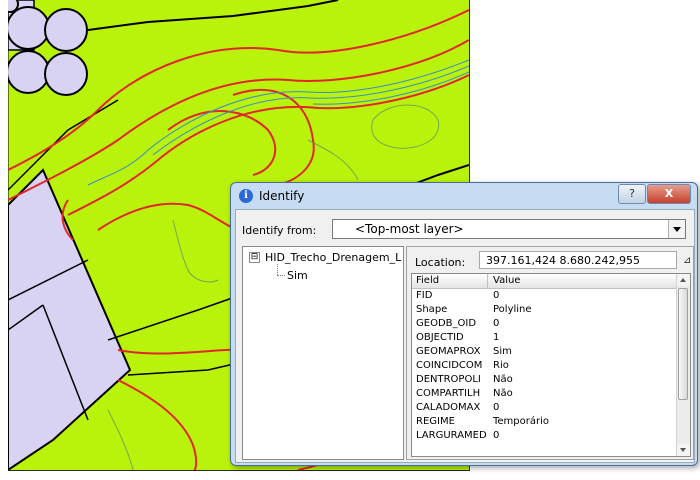 The height and width of the screenshot is (480, 700). Describe the element at coordinates (544, 380) in the screenshot. I see `table-row: DENTROPOLI Não` at that location.